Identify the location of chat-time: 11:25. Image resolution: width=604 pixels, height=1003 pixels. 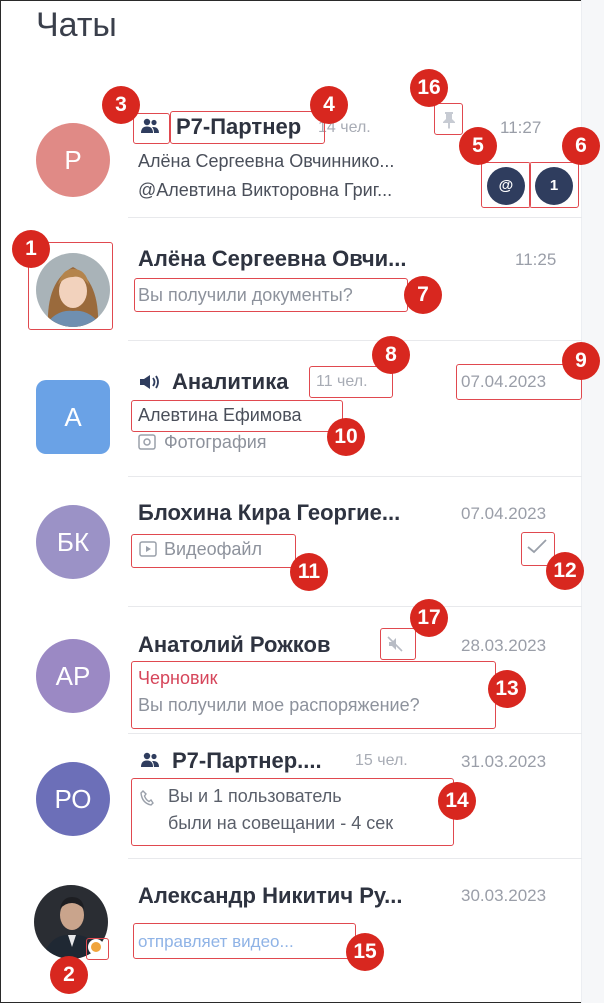
(536, 259).